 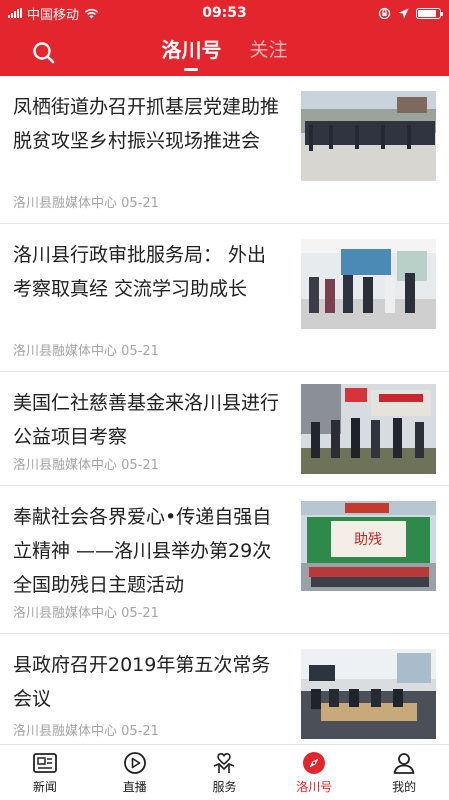 I want to click on news-title: 美国仁社慈善基金来洛川县进行公益项目考察, so click(x=149, y=420).